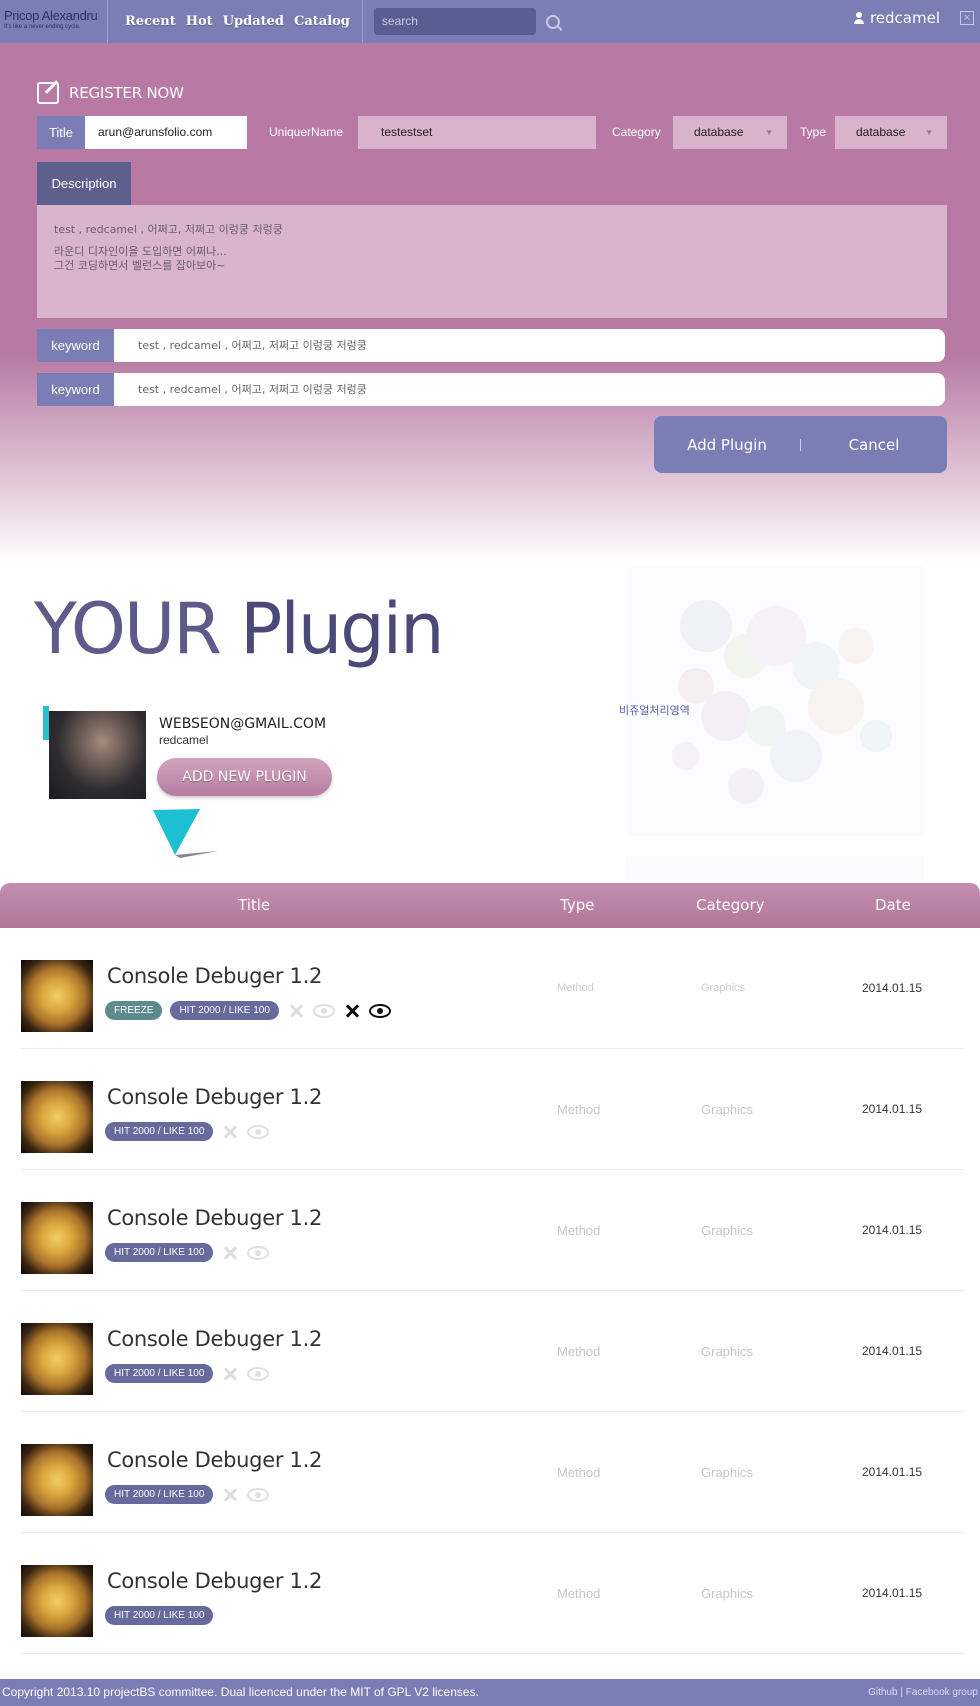 This screenshot has width=980, height=1706. I want to click on type-label: Type, so click(813, 132).